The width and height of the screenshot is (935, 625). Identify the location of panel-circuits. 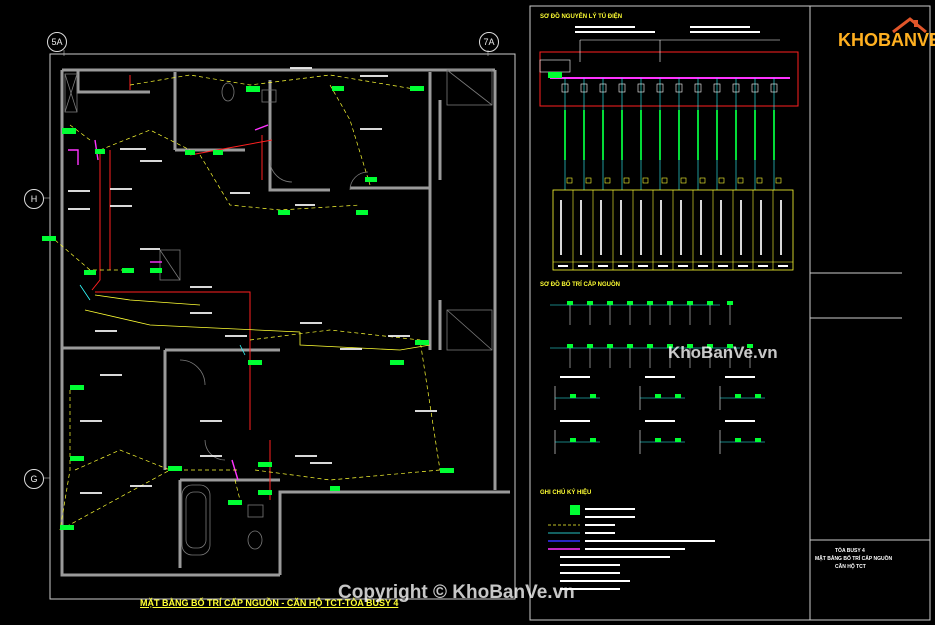
(671, 134).